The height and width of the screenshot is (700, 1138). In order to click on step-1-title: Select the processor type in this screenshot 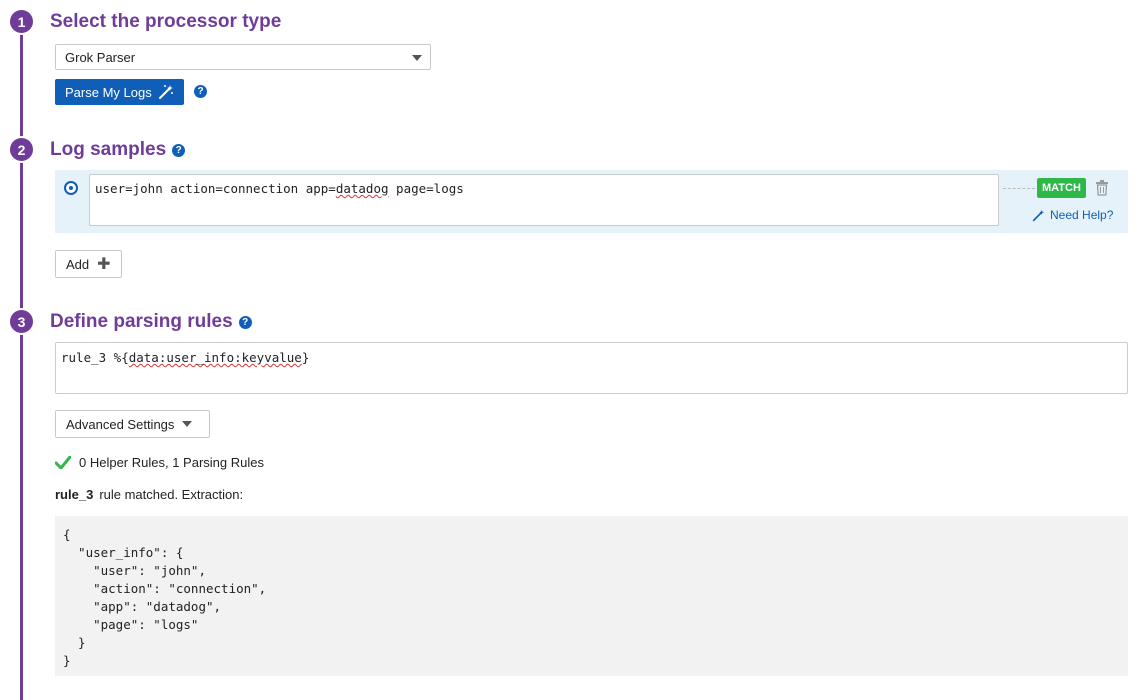, I will do `click(165, 22)`.